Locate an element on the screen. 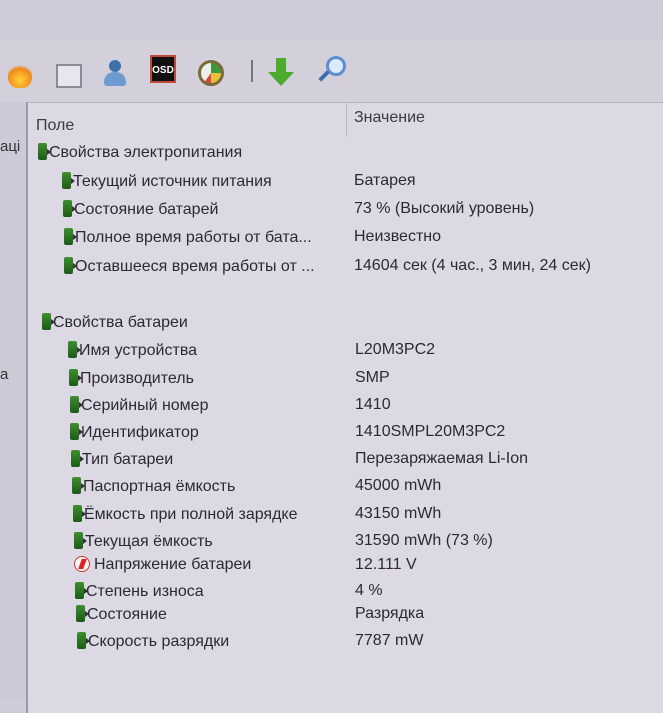 Image resolution: width=663 pixels, height=713 pixels. column-divider is located at coordinates (346, 120).